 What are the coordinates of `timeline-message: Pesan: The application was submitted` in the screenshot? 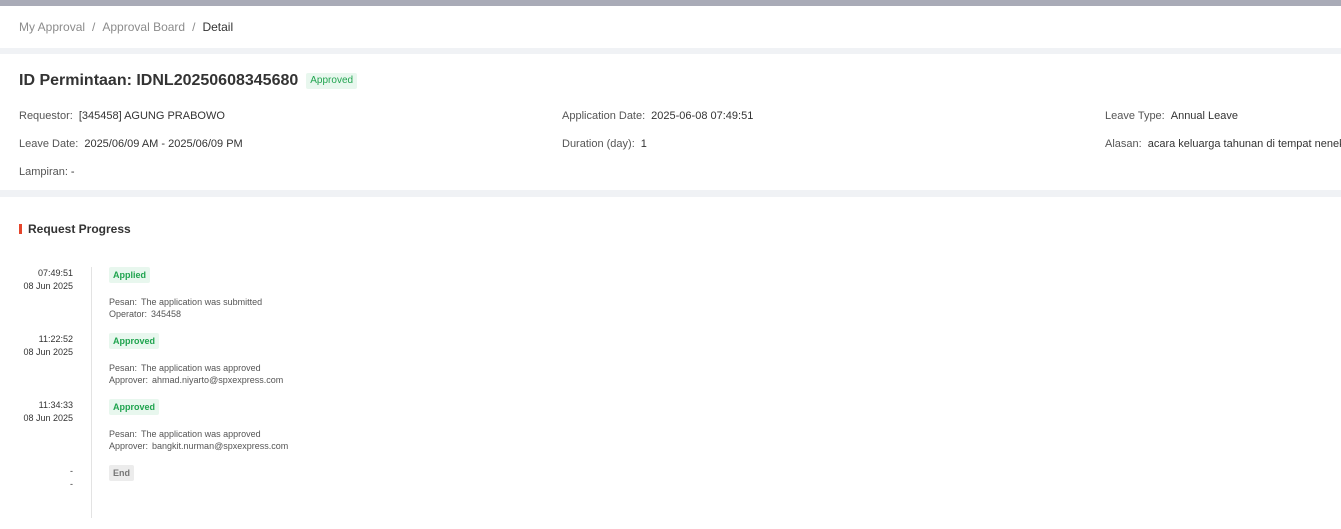 It's located at (185, 302).